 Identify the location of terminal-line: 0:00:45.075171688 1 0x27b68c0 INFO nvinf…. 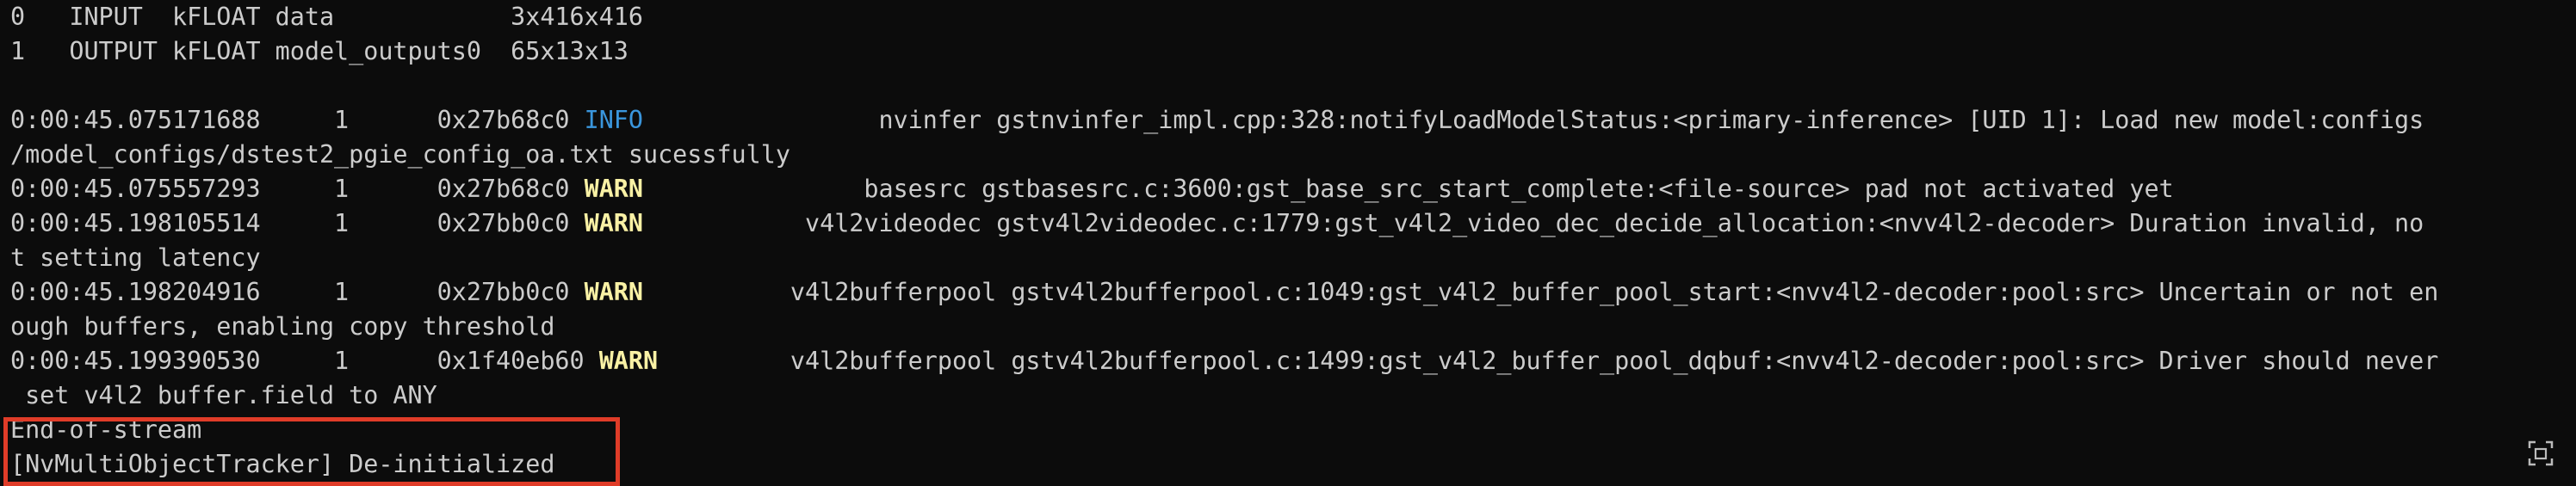
(1217, 120).